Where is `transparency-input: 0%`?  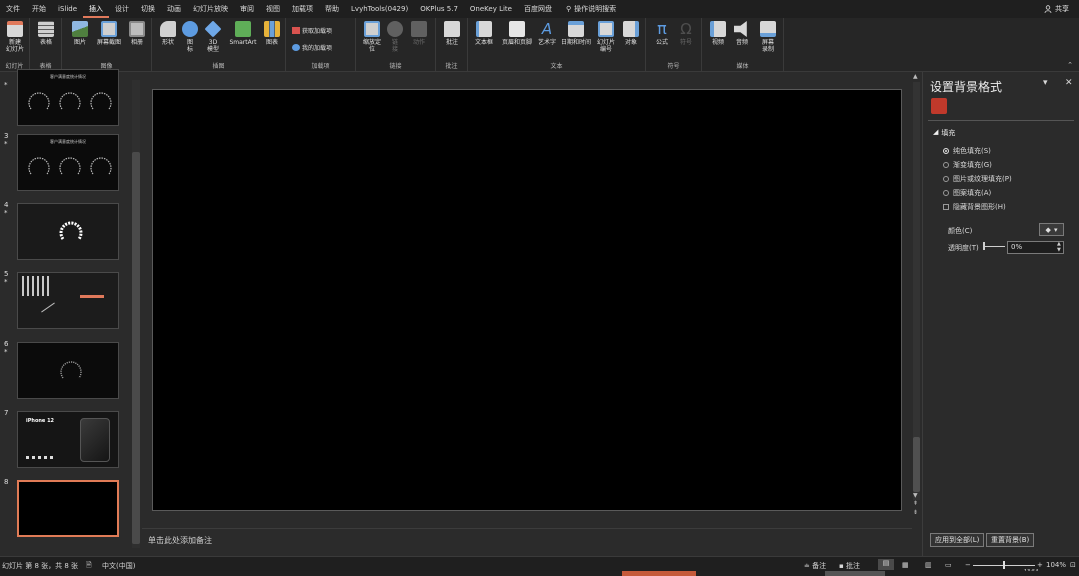 transparency-input: 0% is located at coordinates (1035, 247).